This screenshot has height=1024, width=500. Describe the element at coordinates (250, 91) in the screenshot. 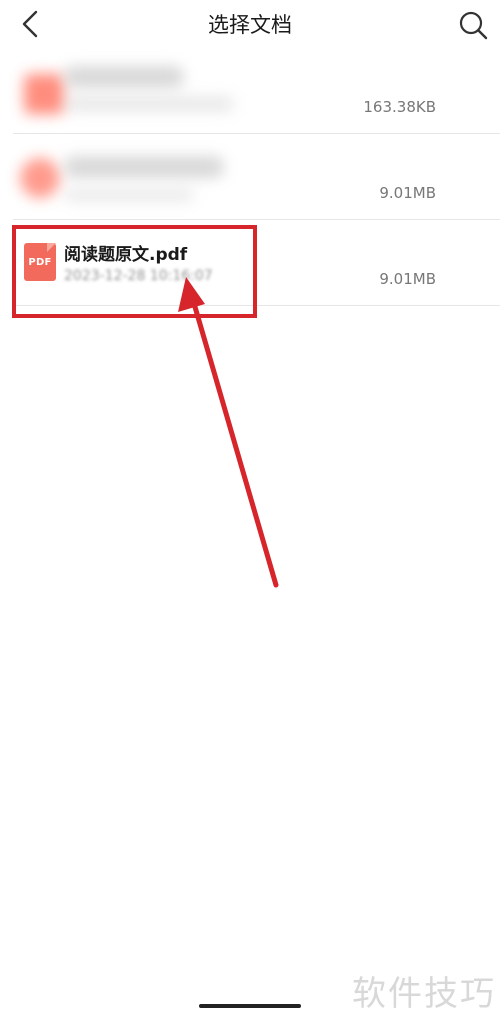

I see `file-row: 163.38KB` at that location.